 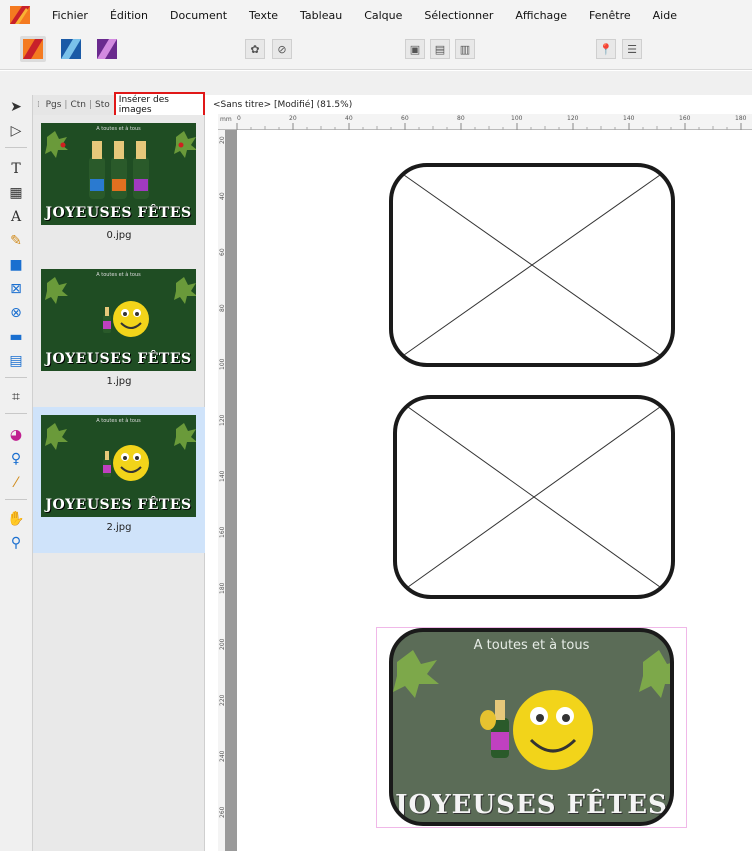 I want to click on asset-item: A toutes et à tous JOYEUSES FÊTES 0.jpg, so click(x=119, y=188).